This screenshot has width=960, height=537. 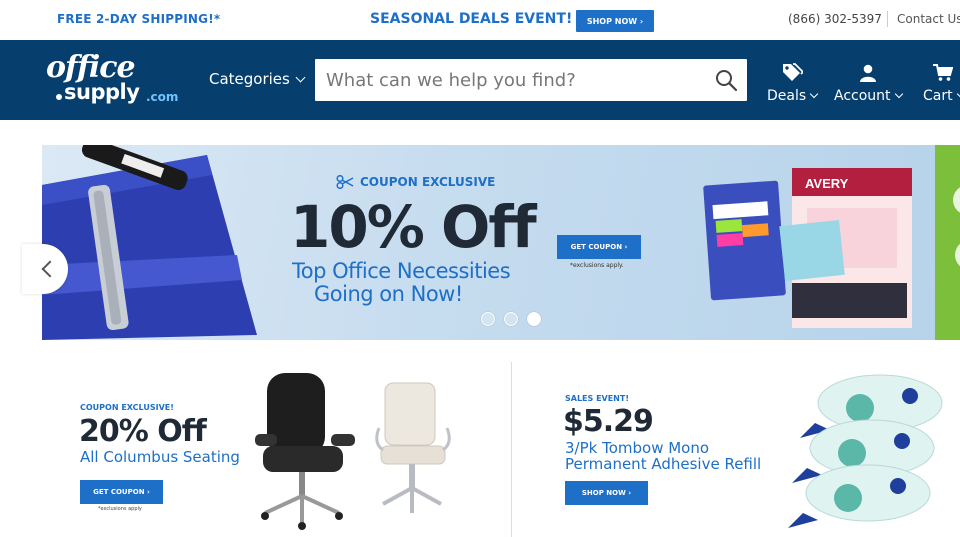 I want to click on contact-us-link: Contact Us, so click(x=928, y=19).